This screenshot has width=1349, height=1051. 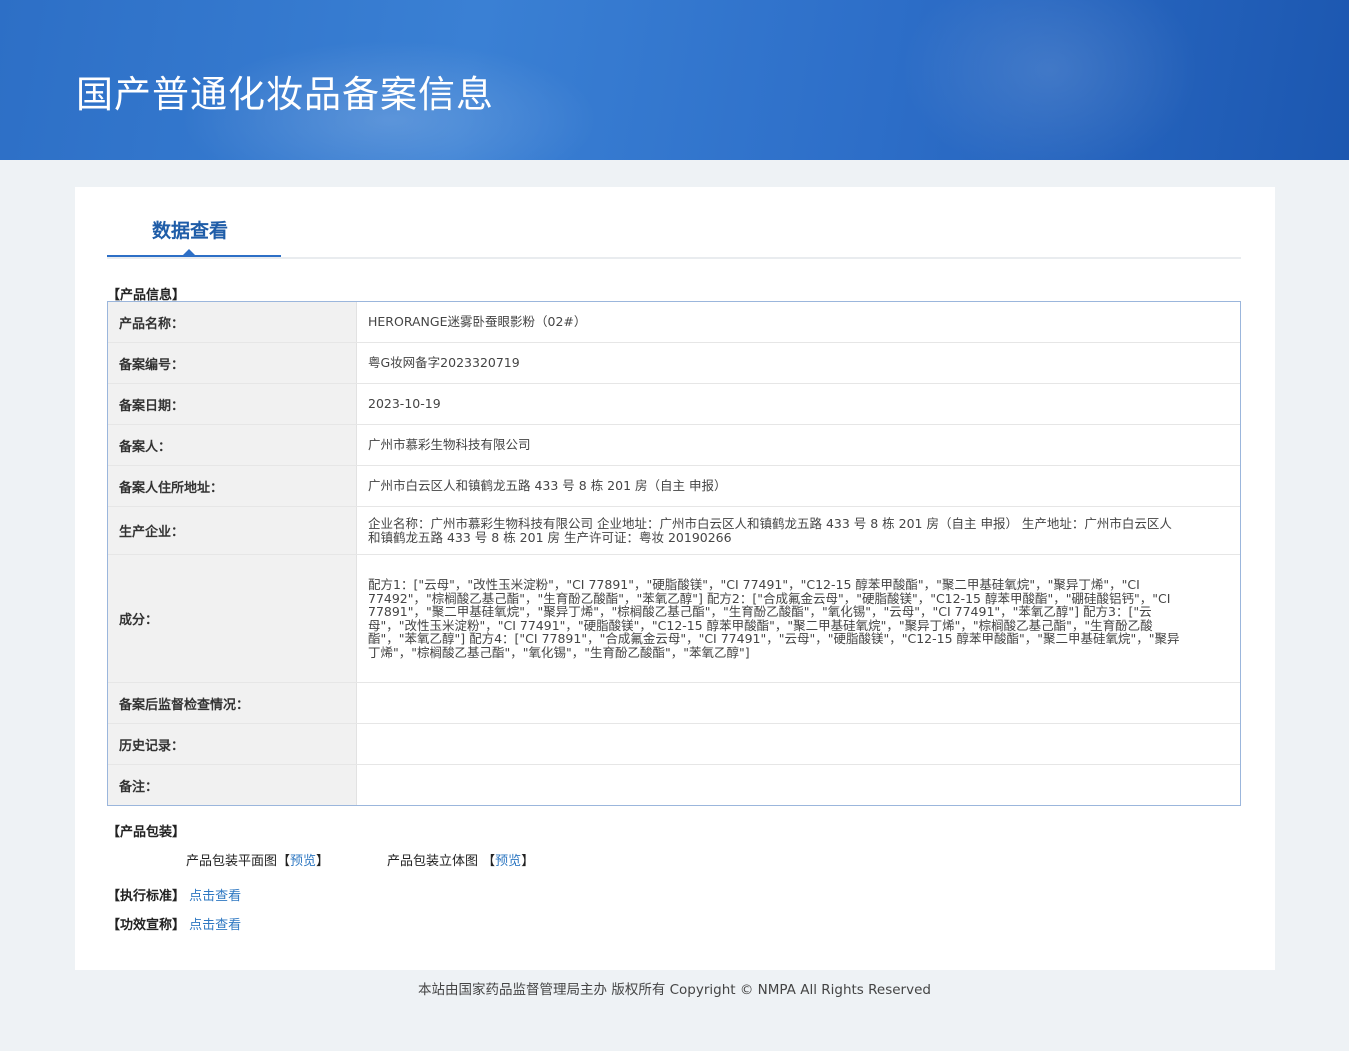 What do you see at coordinates (674, 223) in the screenshot?
I see `tab-bar: 数据查看` at bounding box center [674, 223].